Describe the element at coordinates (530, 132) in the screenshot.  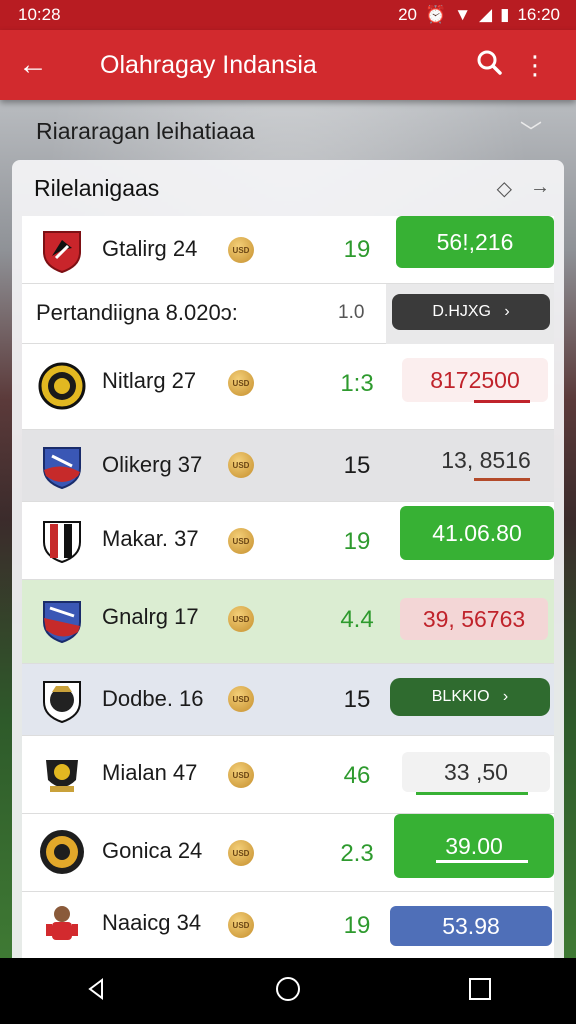
I see `chevron-down-icon: ﹀` at that location.